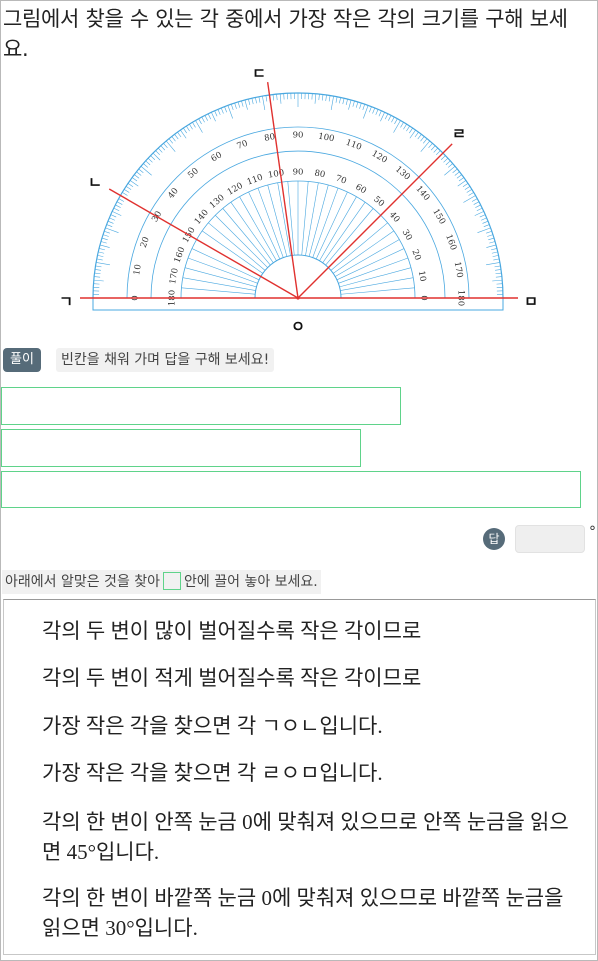 Image resolution: width=598 pixels, height=961 pixels. What do you see at coordinates (292, 631) in the screenshot?
I see `choice-1: 각의 두 변이 많이 벌어질수록 작은 각이므로` at bounding box center [292, 631].